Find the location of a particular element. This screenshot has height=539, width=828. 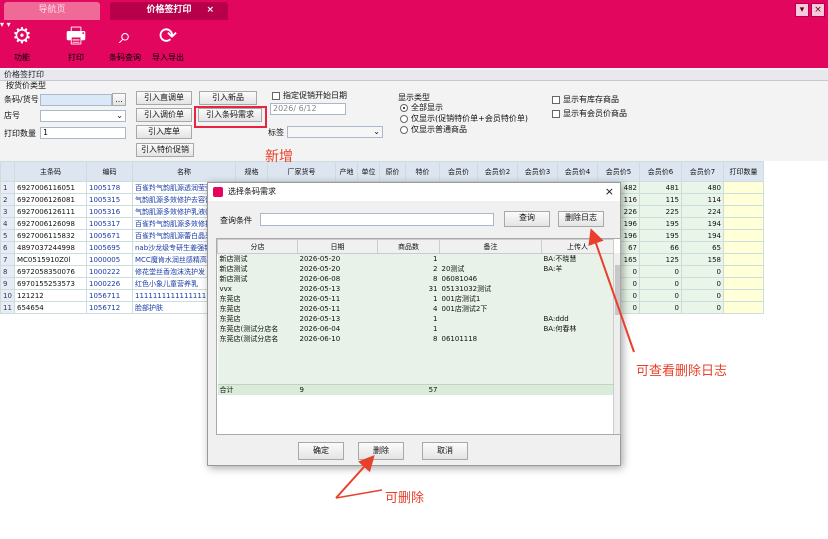

import-special-button: 引入特价促销 is located at coordinates (165, 150).